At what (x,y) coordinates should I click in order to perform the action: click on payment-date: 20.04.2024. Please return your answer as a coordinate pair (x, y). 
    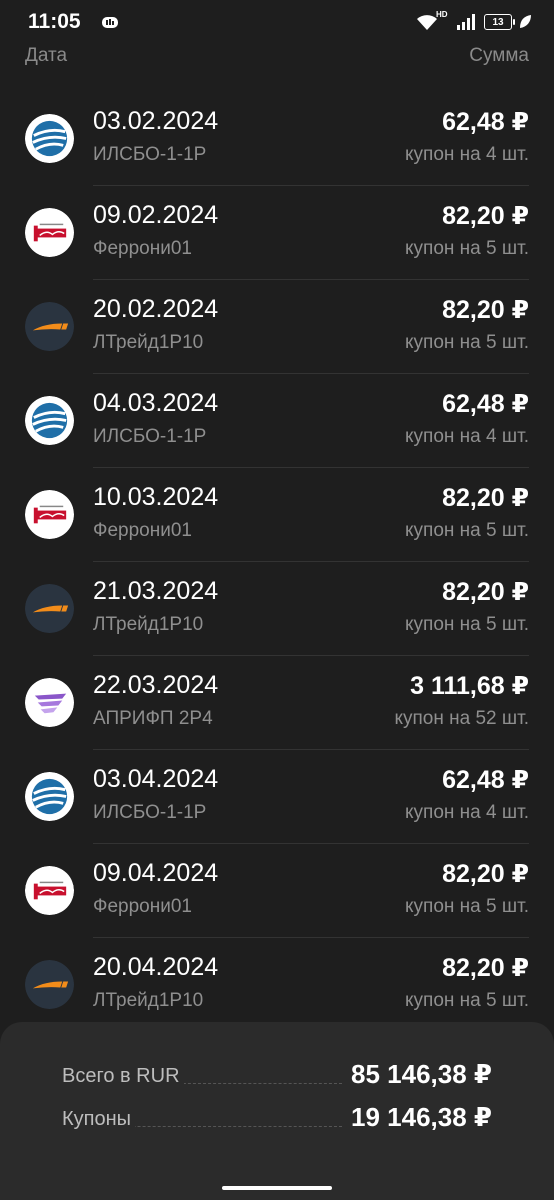
    Looking at the image, I should click on (156, 967).